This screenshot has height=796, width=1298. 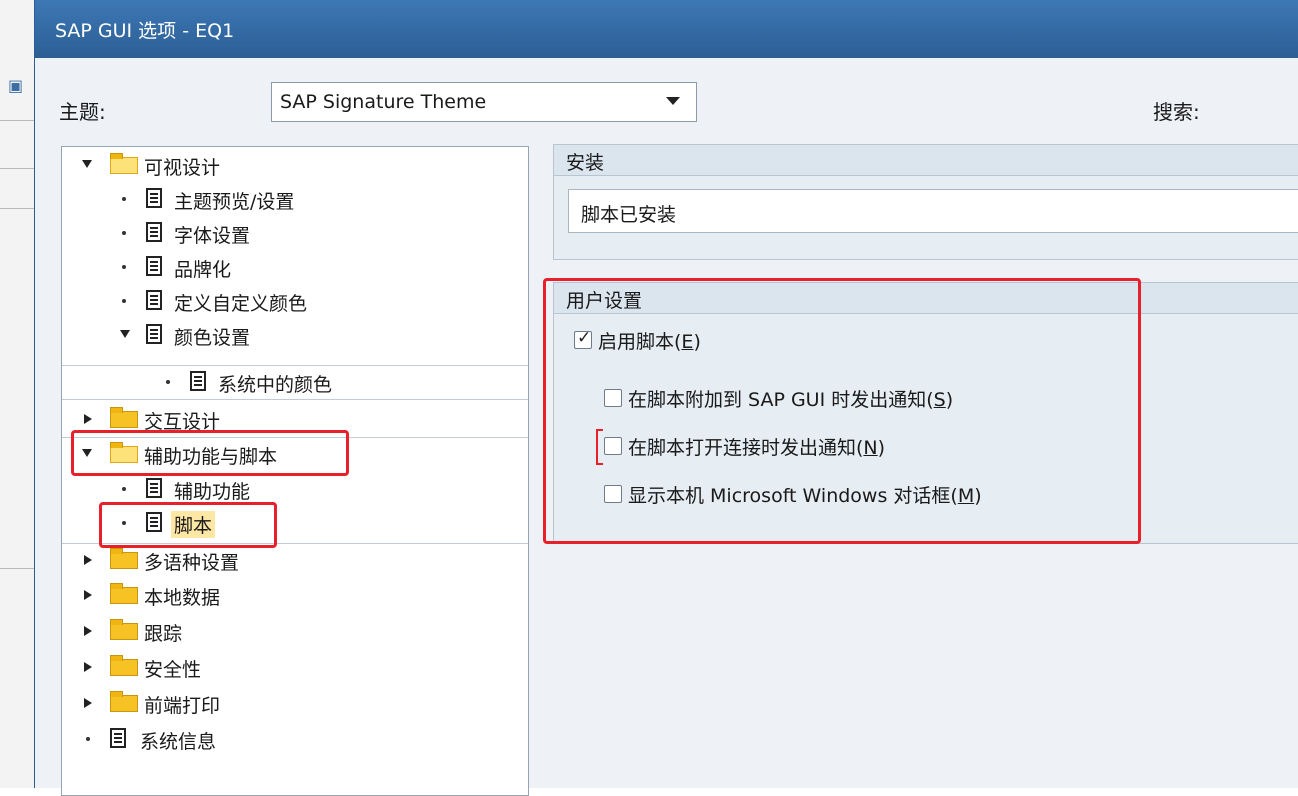 What do you see at coordinates (163, 634) in the screenshot?
I see `tree-item-label: 跟踪` at bounding box center [163, 634].